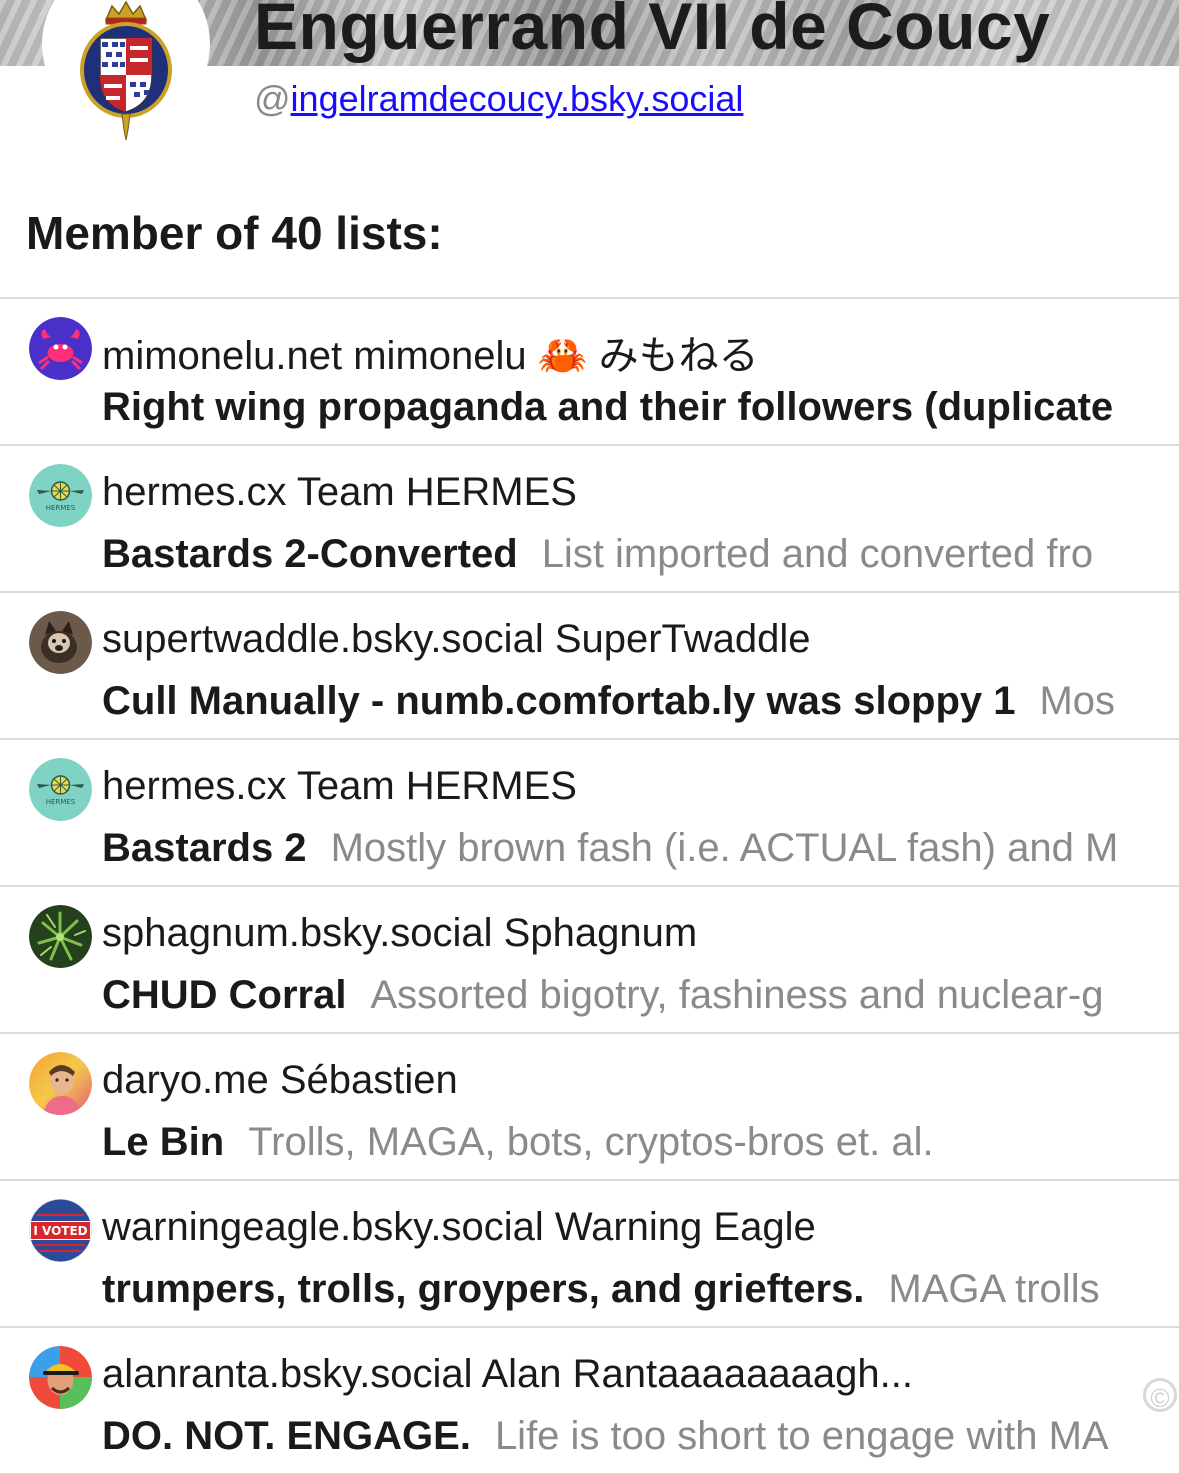 This screenshot has height=1473, width=1179. I want to click on list-name: Bastards 2, so click(204, 848).